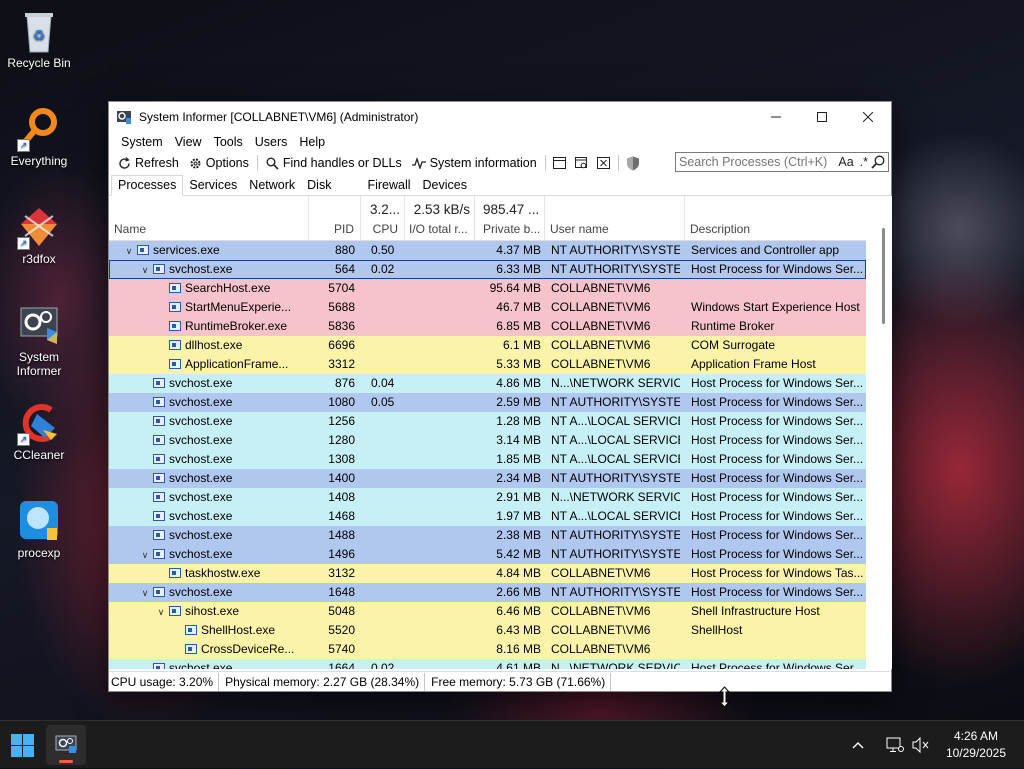 The height and width of the screenshot is (769, 1024). What do you see at coordinates (209, 592) in the screenshot?
I see `process-name-cell: ∨ svchost.exe` at bounding box center [209, 592].